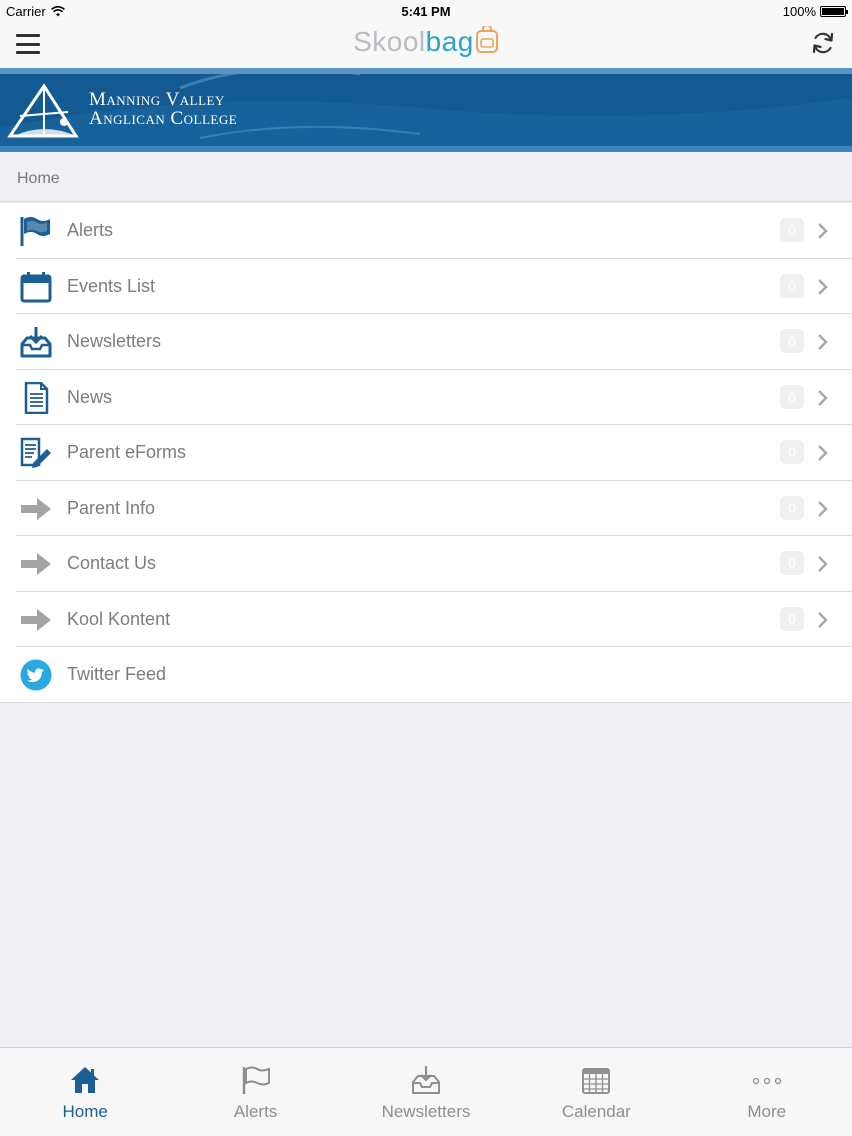  I want to click on menu-item-parent-info: Parent Info 0, so click(426, 509).